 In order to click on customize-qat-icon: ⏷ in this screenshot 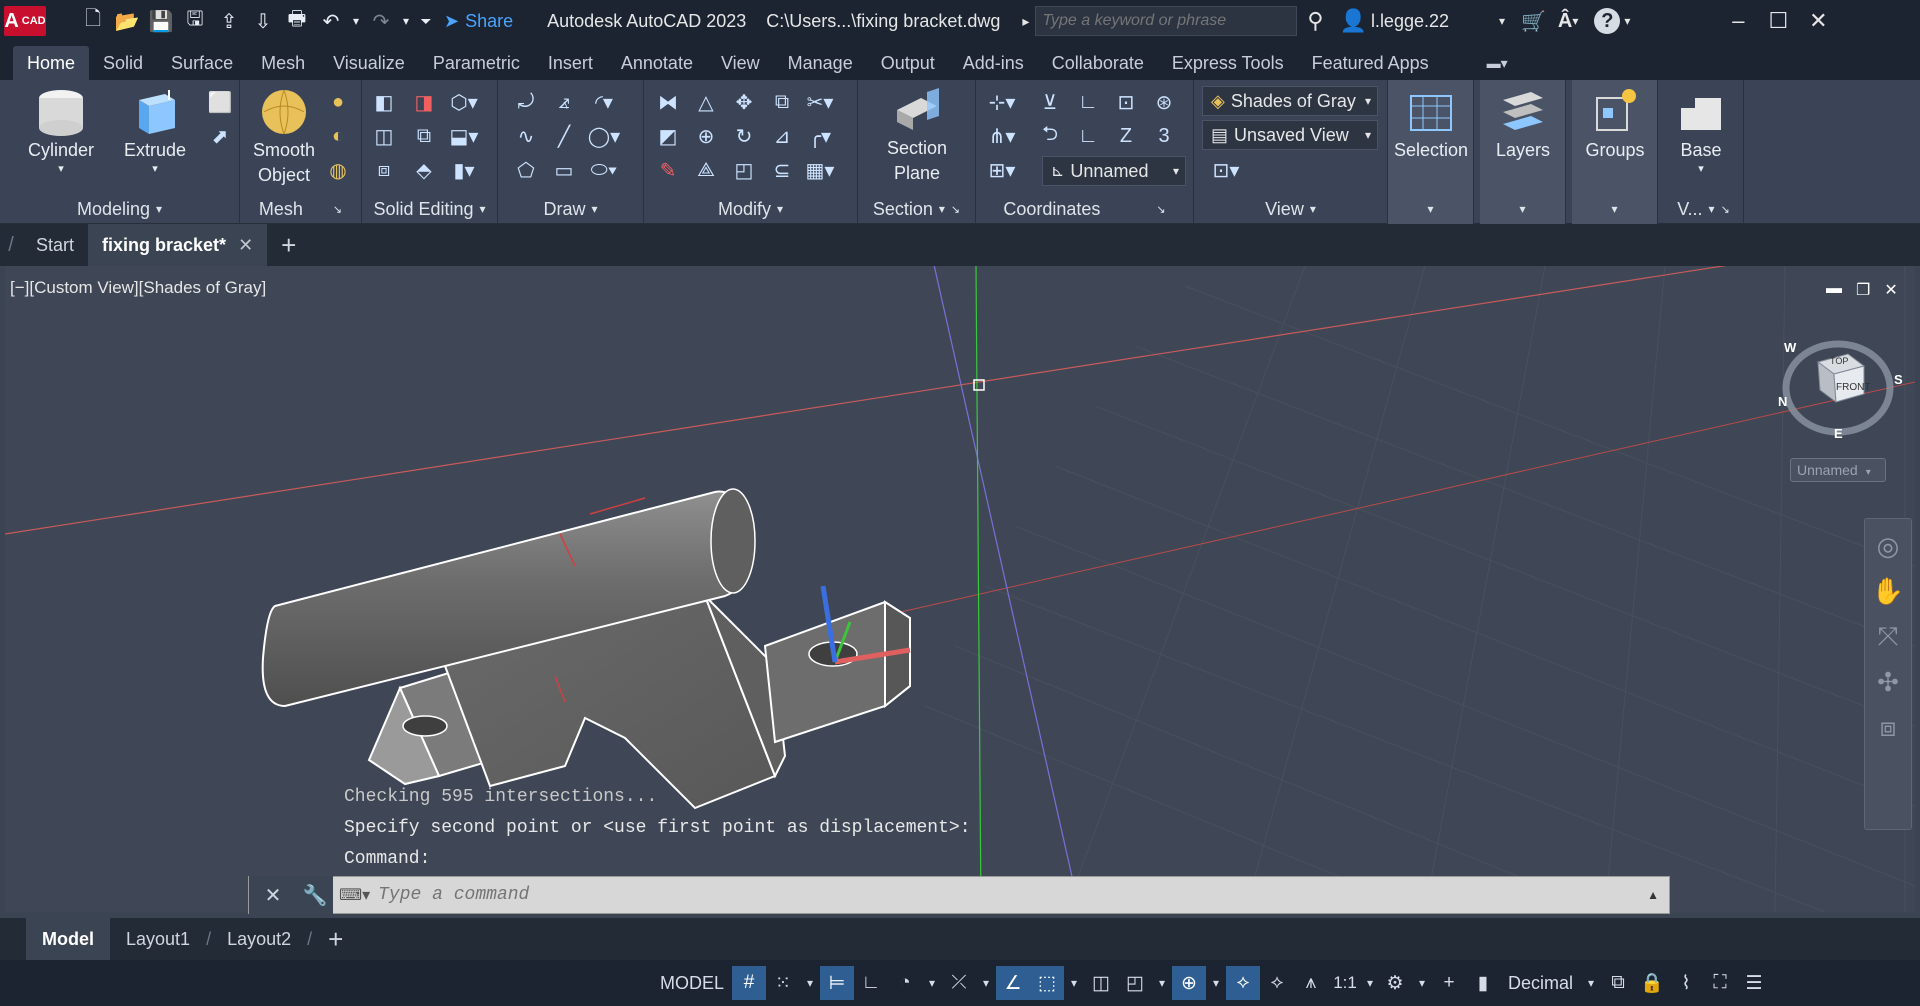, I will do `click(426, 21)`.